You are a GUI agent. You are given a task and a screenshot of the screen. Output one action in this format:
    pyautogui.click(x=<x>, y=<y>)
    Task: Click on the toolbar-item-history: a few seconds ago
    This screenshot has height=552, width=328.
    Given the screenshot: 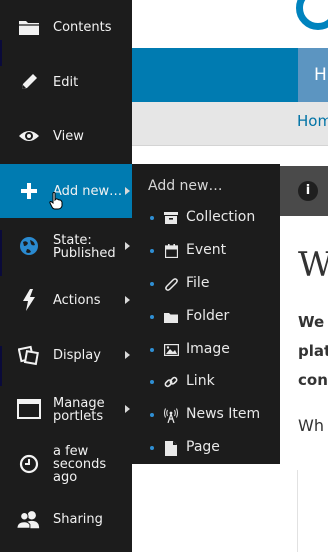 What is the action you would take?
    pyautogui.click(x=66, y=464)
    